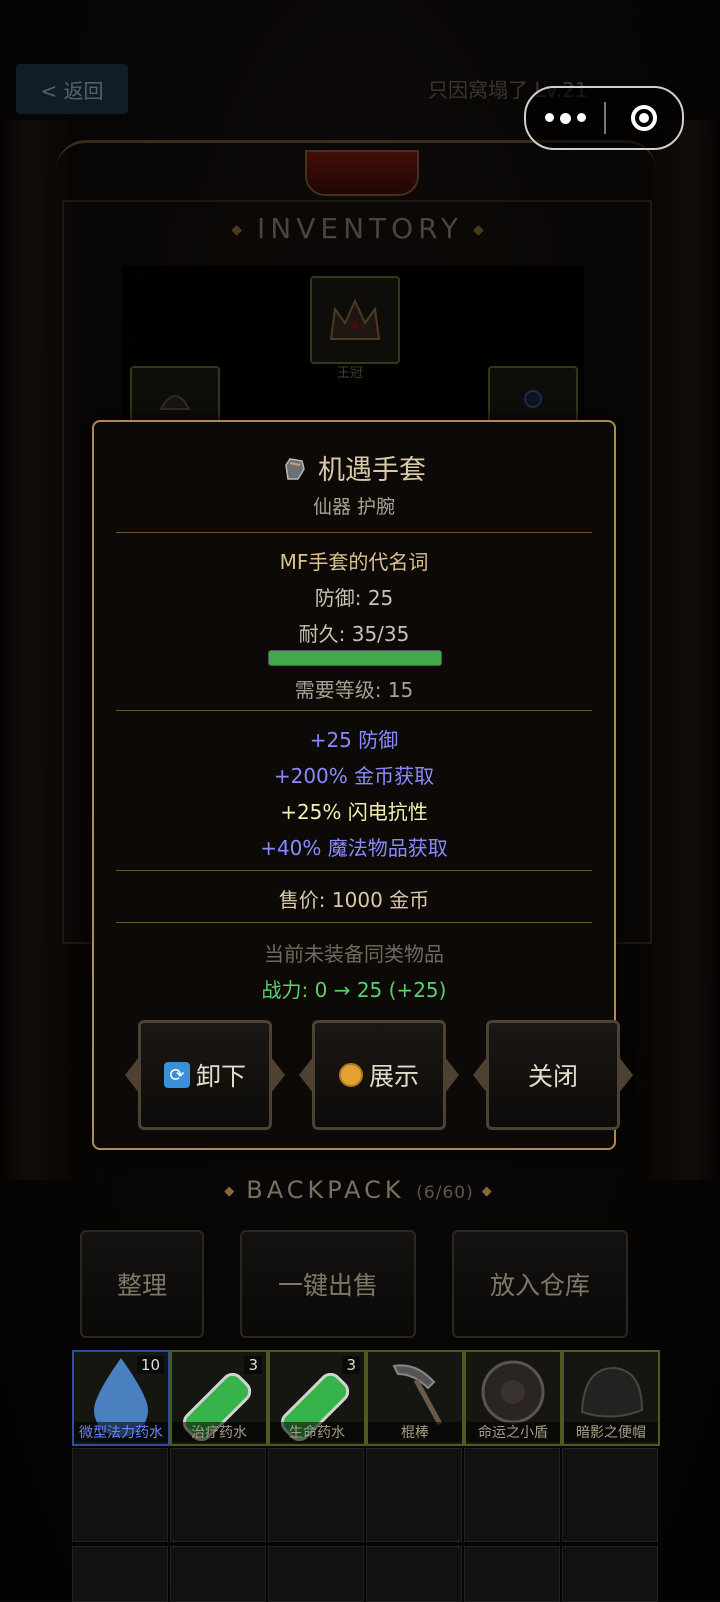  What do you see at coordinates (513, 1432) in the screenshot?
I see `item-name: 命运之小盾` at bounding box center [513, 1432].